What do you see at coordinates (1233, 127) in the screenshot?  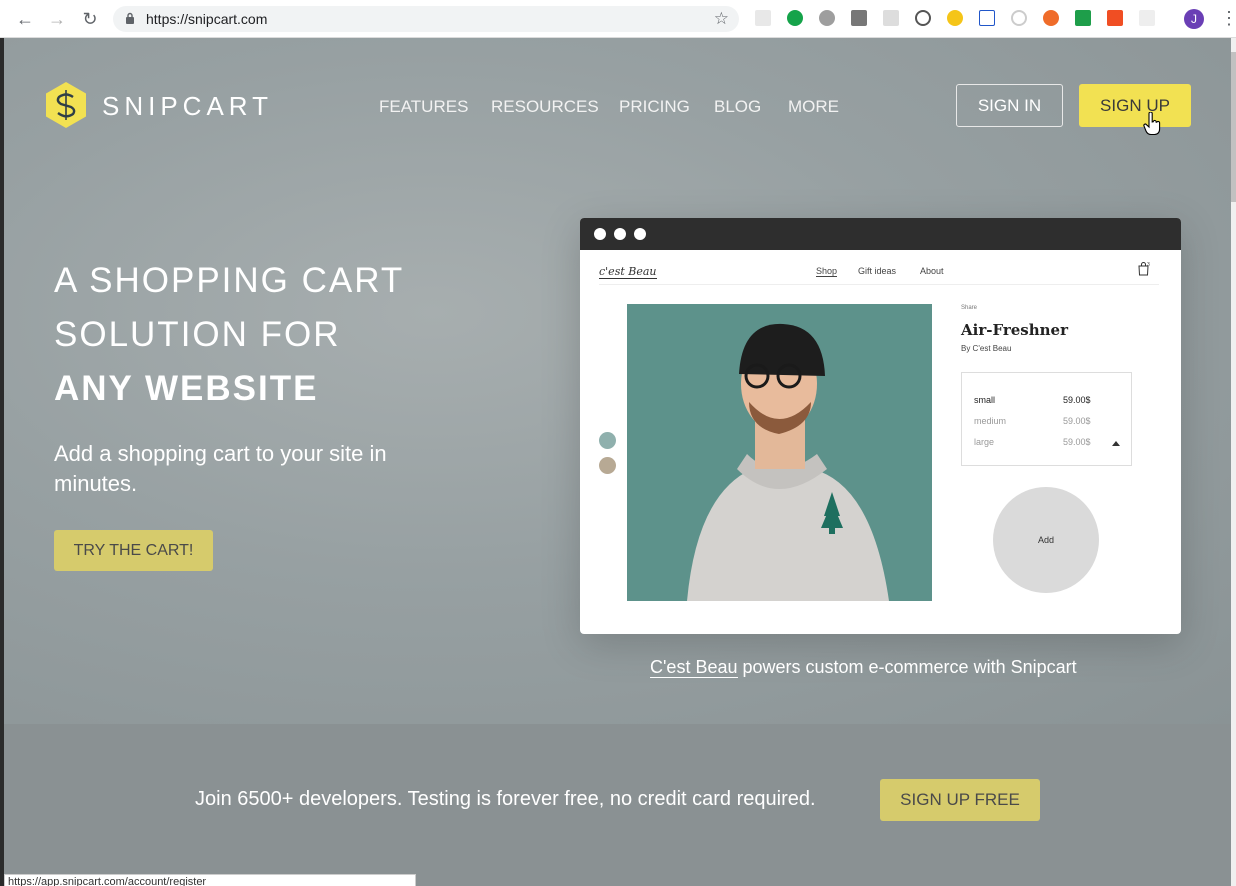 I see `scrollbar-thumb` at bounding box center [1233, 127].